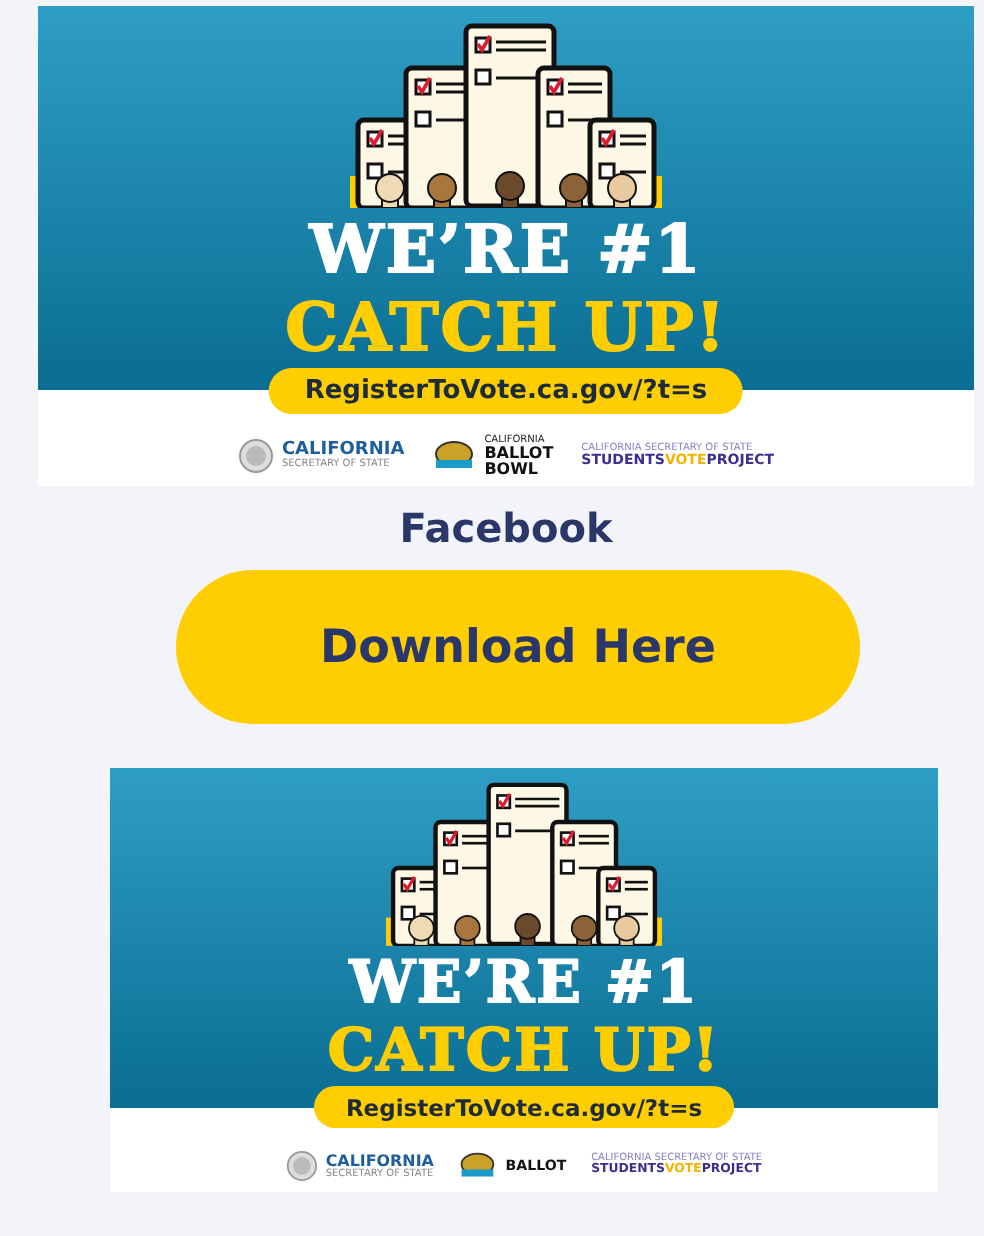  I want to click on logo-title: BOWL, so click(512, 469).